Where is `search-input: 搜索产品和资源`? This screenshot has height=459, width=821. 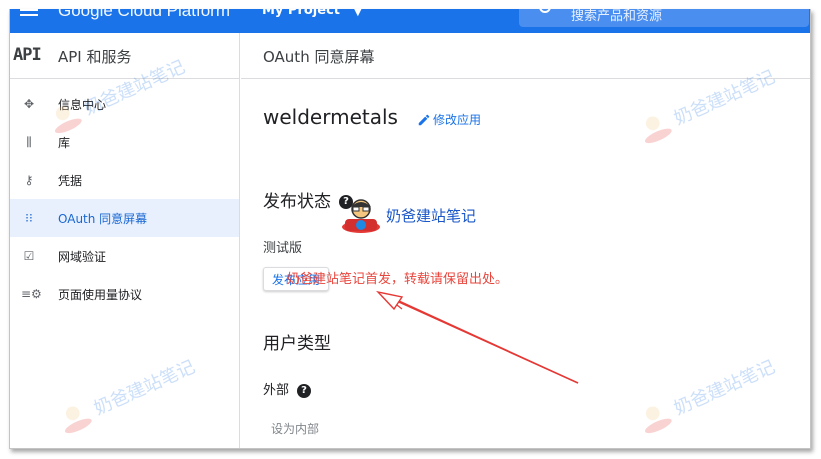 search-input: 搜索产品和资源 is located at coordinates (616, 16).